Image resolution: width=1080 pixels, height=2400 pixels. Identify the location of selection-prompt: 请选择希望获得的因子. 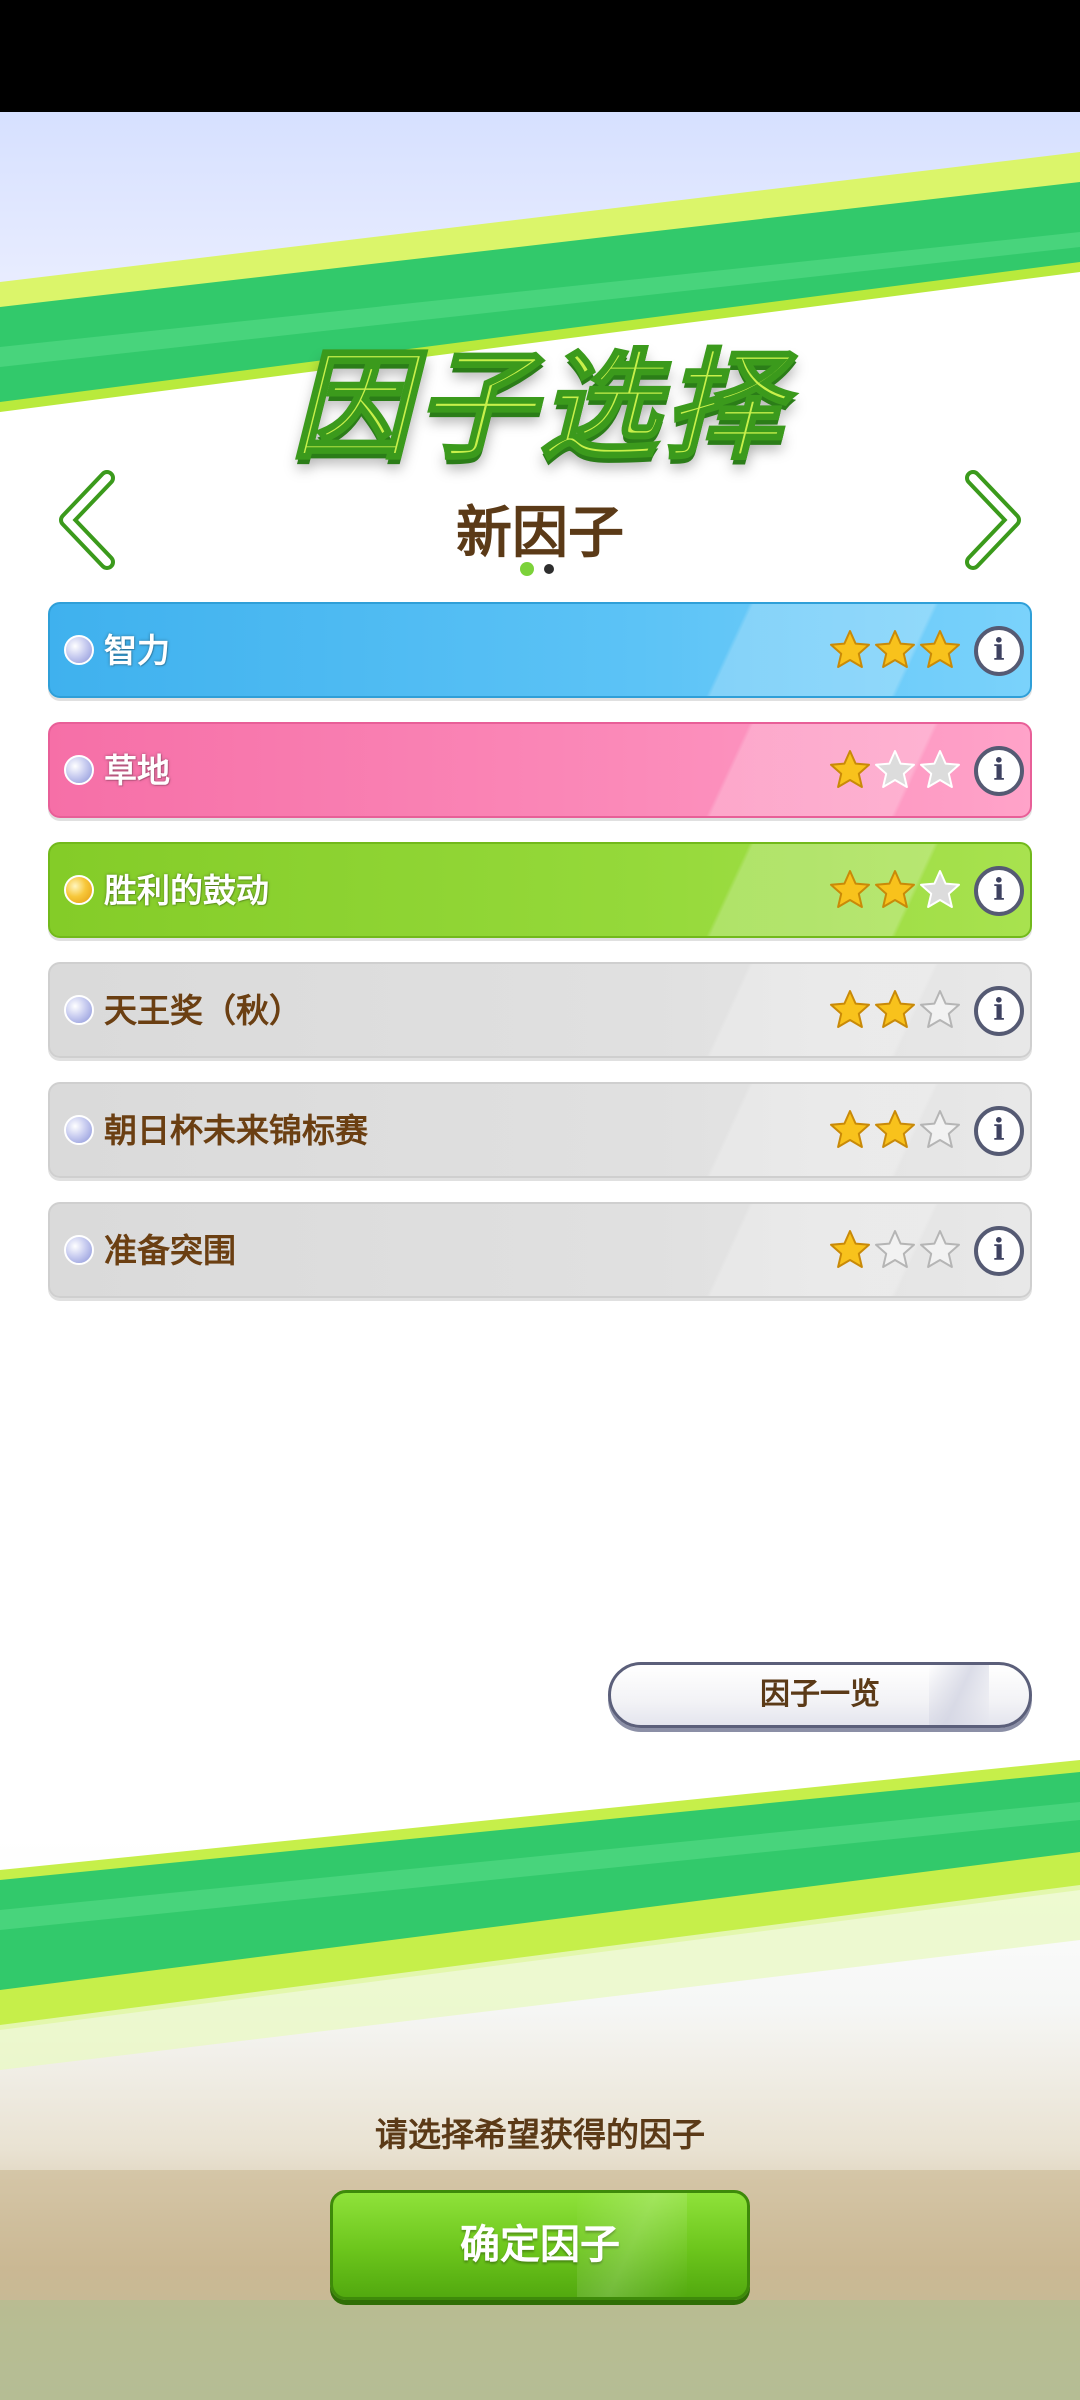
(540, 2134).